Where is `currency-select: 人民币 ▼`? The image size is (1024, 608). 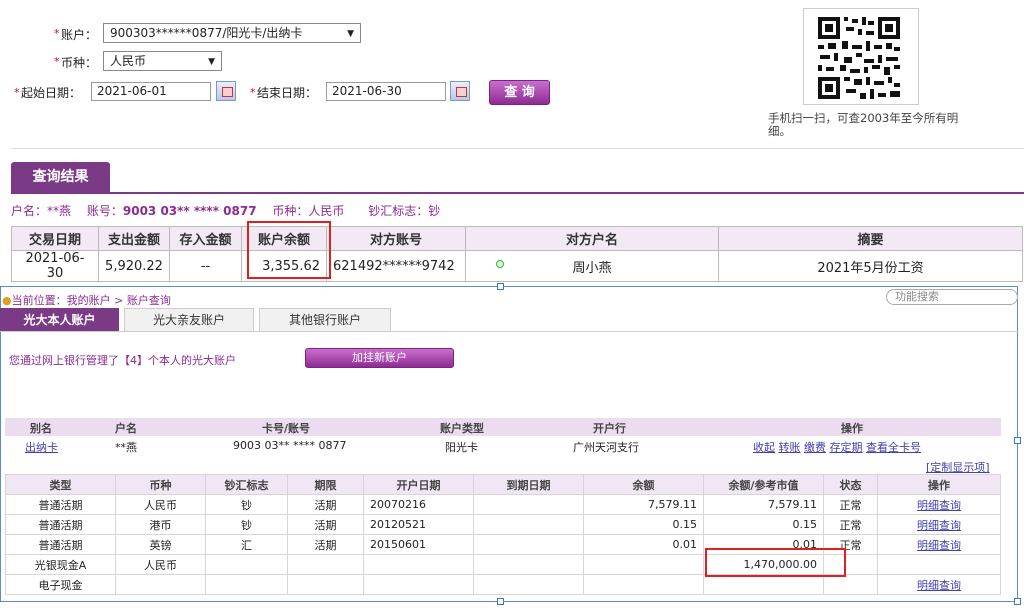
currency-select: 人民币 ▼ is located at coordinates (162, 61).